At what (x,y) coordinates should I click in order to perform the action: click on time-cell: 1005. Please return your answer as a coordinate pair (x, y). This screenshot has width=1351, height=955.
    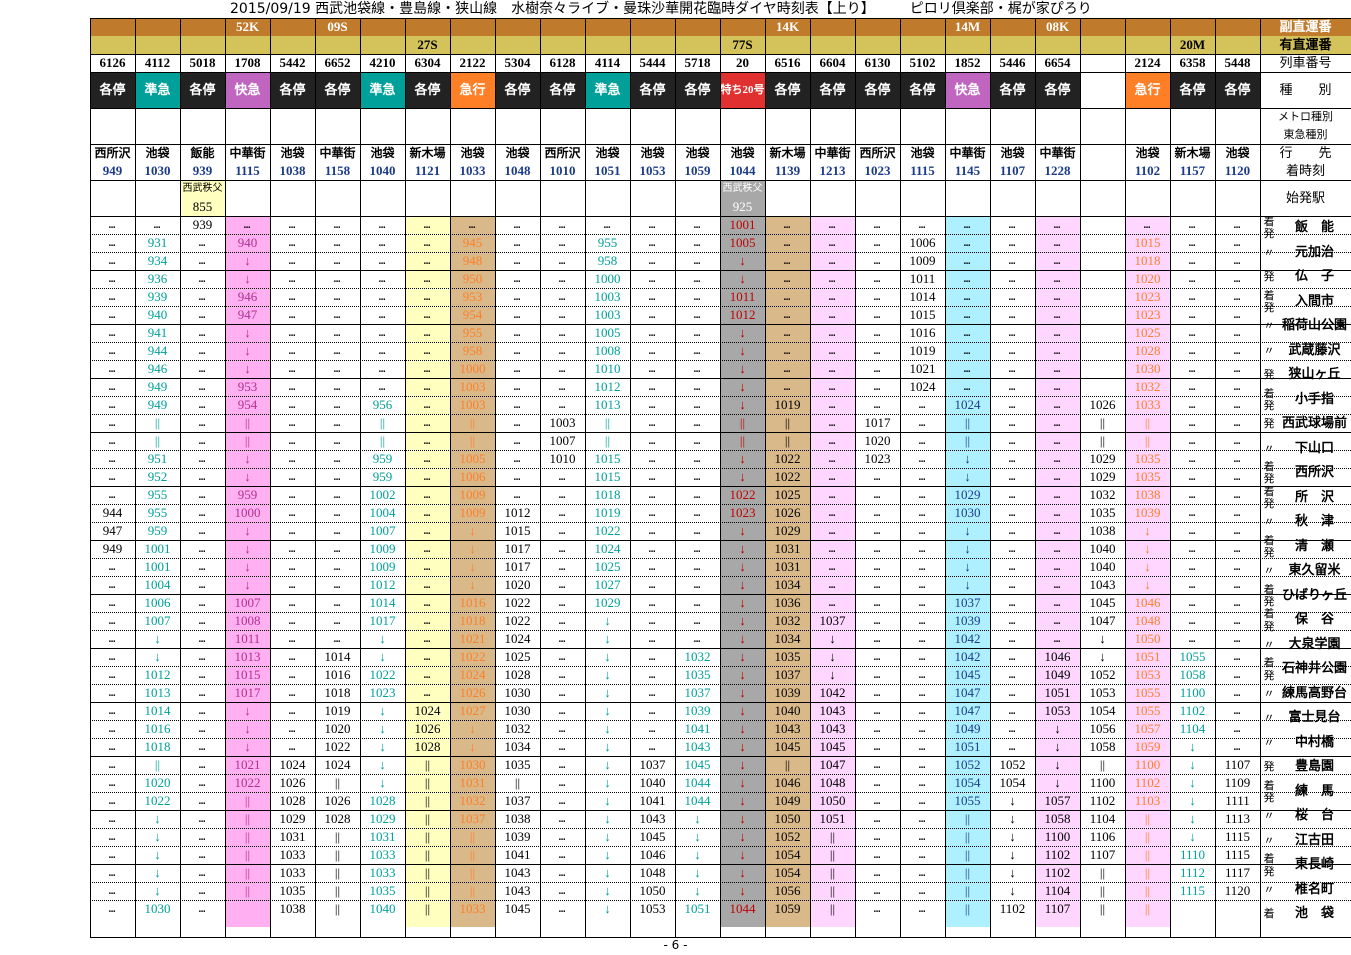
    Looking at the image, I should click on (472, 458).